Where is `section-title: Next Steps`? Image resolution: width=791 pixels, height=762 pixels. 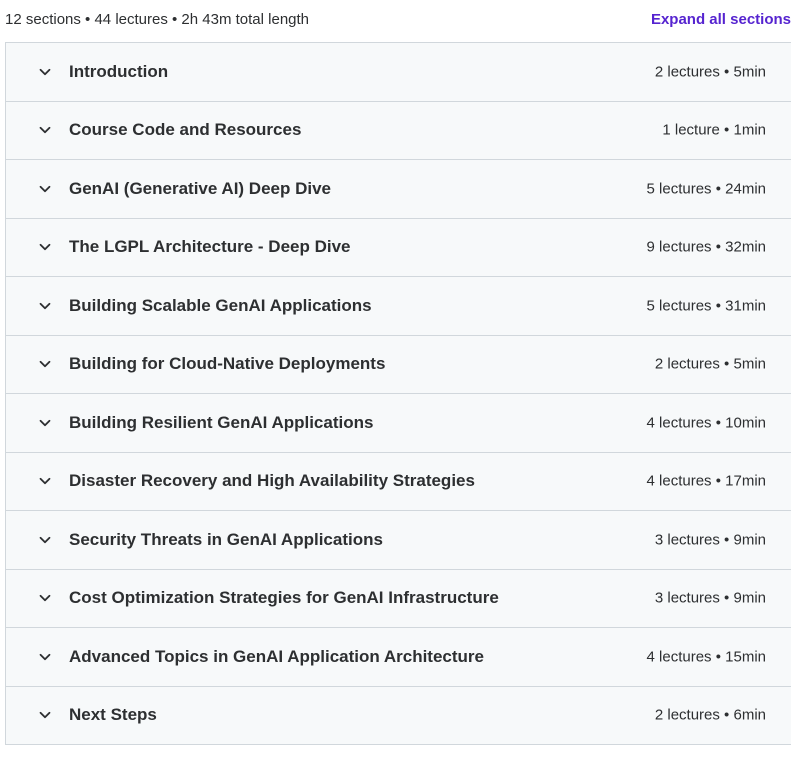
section-title: Next Steps is located at coordinates (113, 715).